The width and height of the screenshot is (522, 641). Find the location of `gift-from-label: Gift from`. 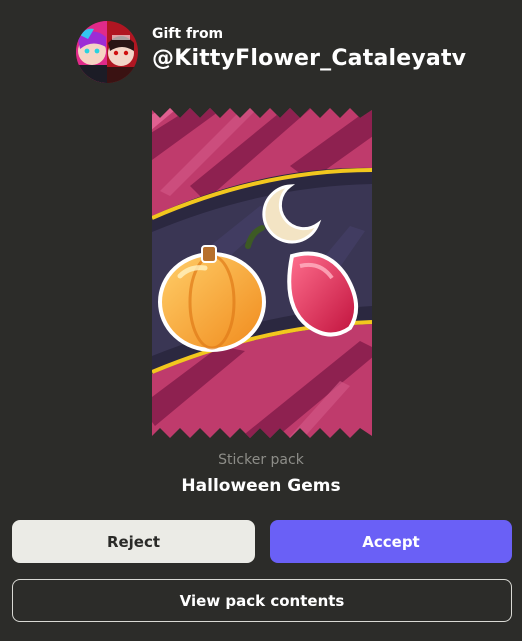

gift-from-label: Gift from is located at coordinates (188, 33).